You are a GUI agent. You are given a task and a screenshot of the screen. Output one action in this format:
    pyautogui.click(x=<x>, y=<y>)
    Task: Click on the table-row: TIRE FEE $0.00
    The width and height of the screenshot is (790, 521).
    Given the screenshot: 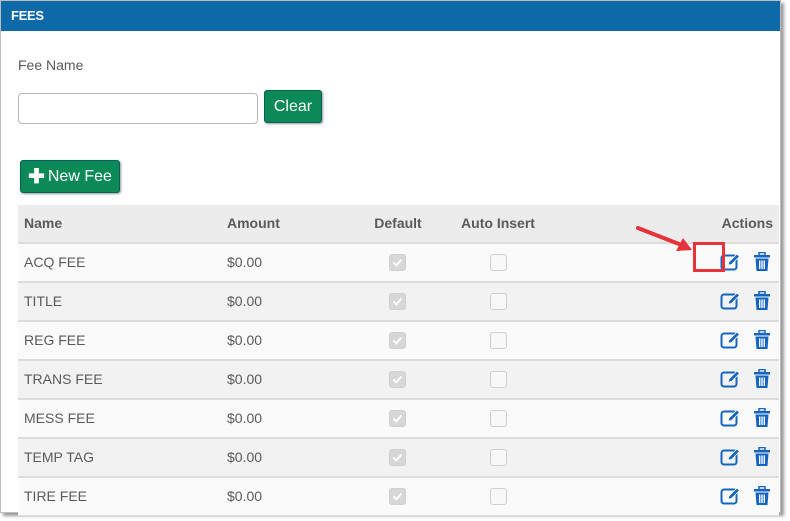 What is the action you would take?
    pyautogui.click(x=398, y=497)
    